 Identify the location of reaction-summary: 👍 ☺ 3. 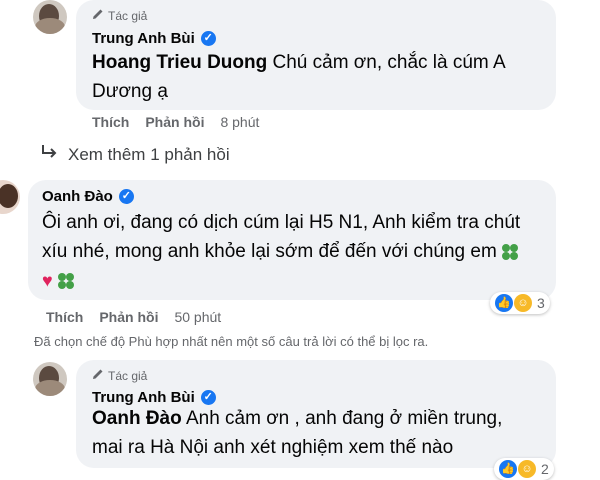
(520, 303).